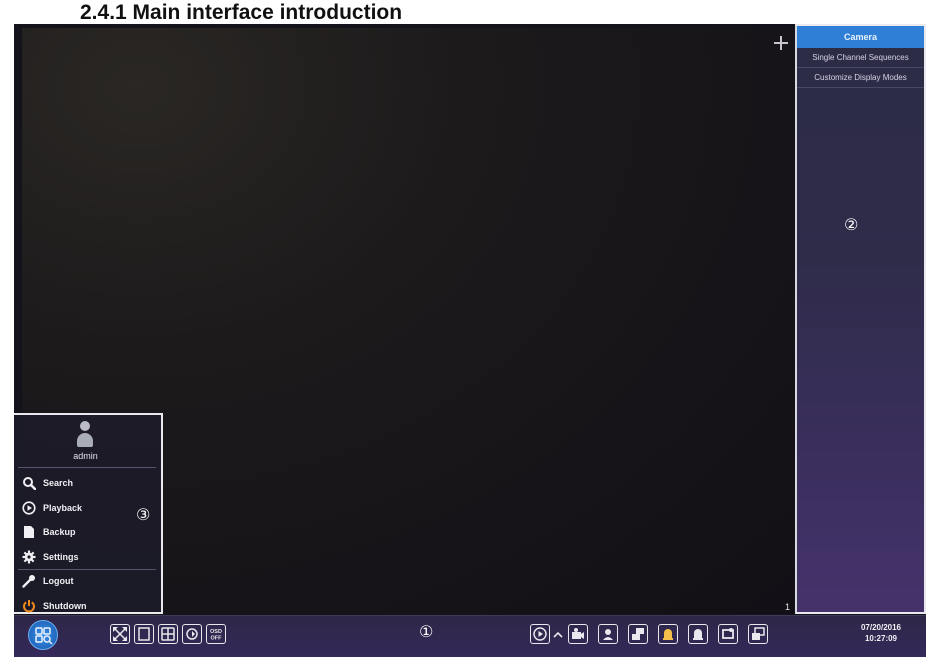 Image resolution: width=927 pixels, height=657 pixels. Describe the element at coordinates (143, 514) in the screenshot. I see `callout-number-3: ③` at that location.